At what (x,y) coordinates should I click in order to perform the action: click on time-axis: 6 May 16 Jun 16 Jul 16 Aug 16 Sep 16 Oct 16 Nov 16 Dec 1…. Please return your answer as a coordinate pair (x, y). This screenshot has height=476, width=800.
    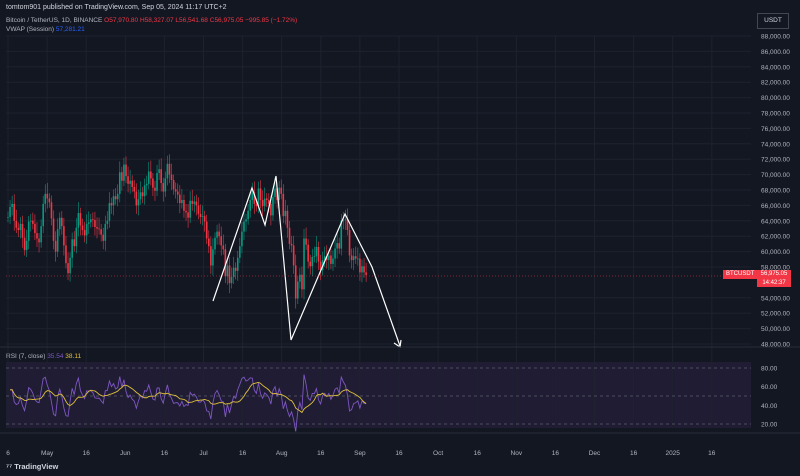
    Looking at the image, I should click on (361, 453).